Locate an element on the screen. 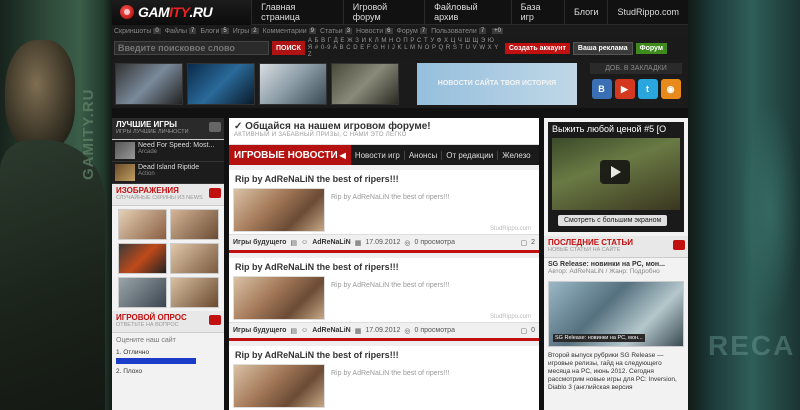  stat-item: Блоги 5 is located at coordinates (214, 31).